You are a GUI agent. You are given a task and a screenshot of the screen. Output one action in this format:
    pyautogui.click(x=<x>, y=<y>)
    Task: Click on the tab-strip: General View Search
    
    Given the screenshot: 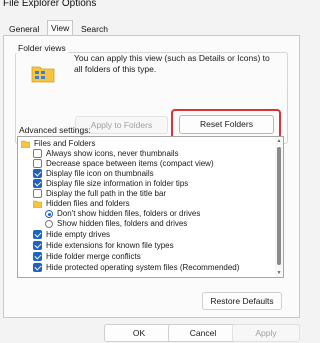 What is the action you would take?
    pyautogui.click(x=151, y=28)
    